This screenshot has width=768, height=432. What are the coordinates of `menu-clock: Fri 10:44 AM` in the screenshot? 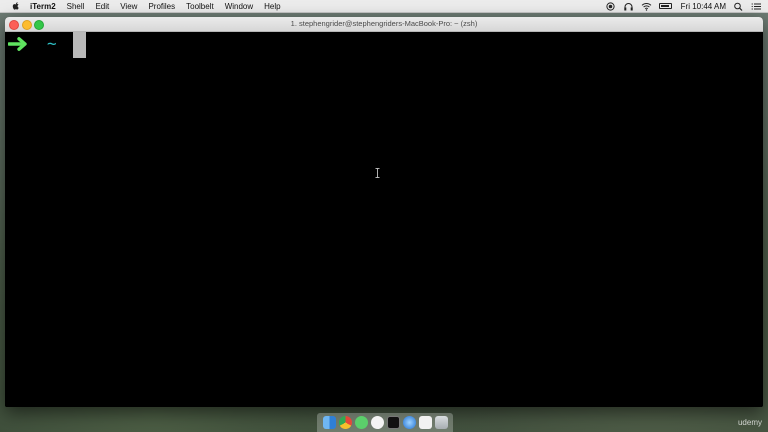 It's located at (703, 6).